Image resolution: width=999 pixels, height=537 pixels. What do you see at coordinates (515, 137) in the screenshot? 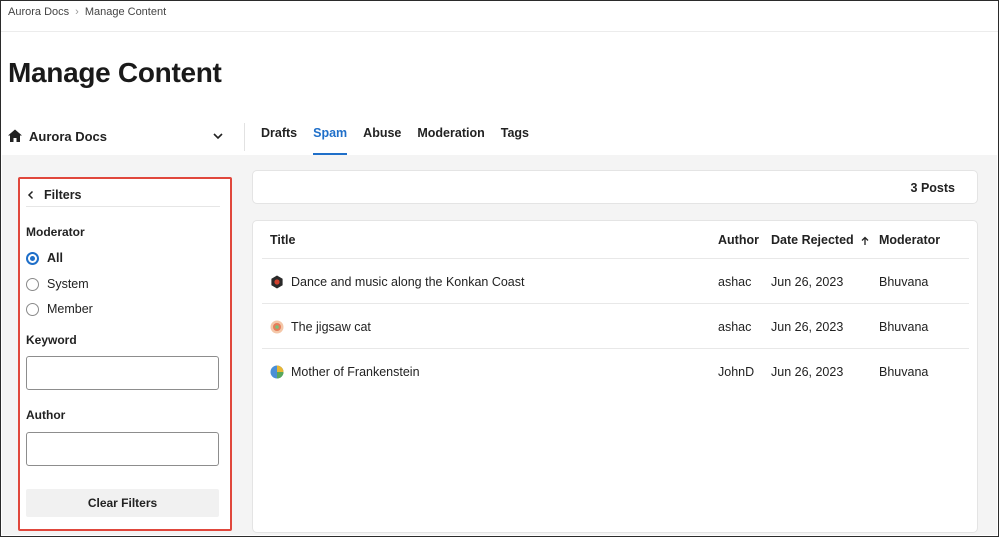
I see `tab-tags: Tags` at bounding box center [515, 137].